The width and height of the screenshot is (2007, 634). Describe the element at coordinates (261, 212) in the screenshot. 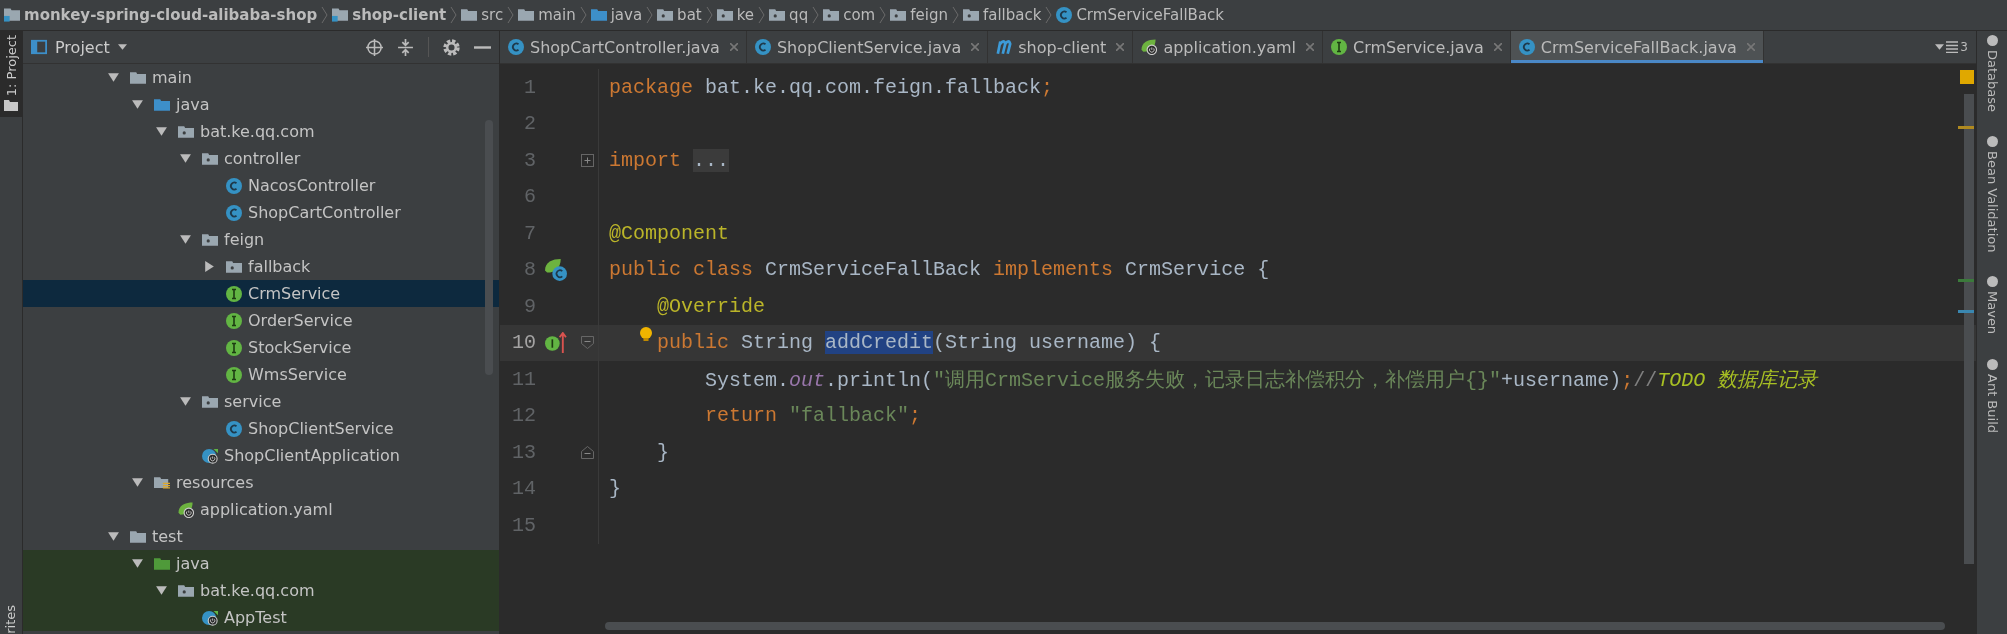

I see `tree-item: ShopCartController` at that location.